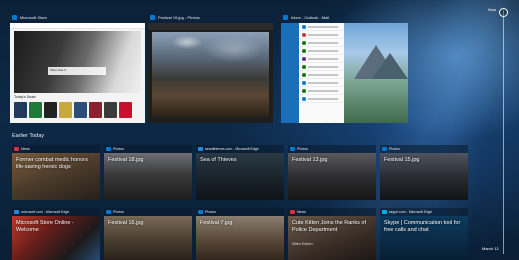 The image size is (519, 260). I want to click on card-header: seaofthieves.com - Microsoft Edge, so click(240, 149).